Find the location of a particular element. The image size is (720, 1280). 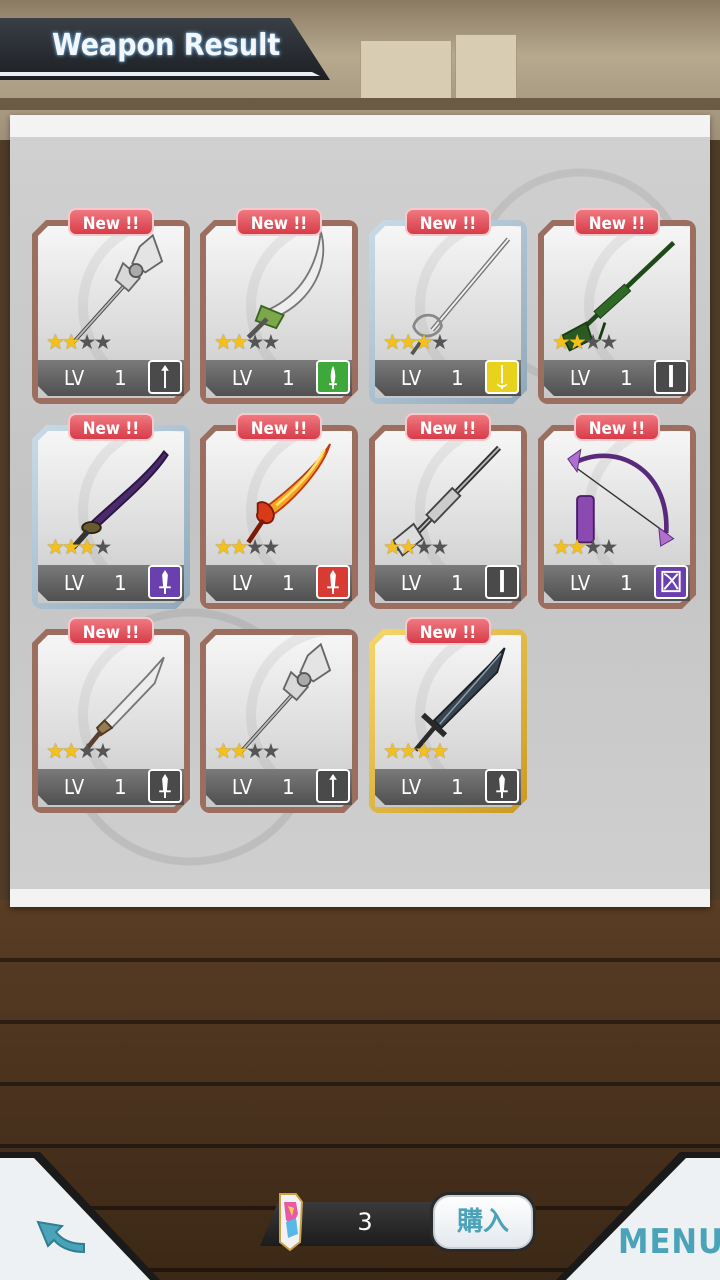

menu-button: MENU is located at coordinates (669, 1242).